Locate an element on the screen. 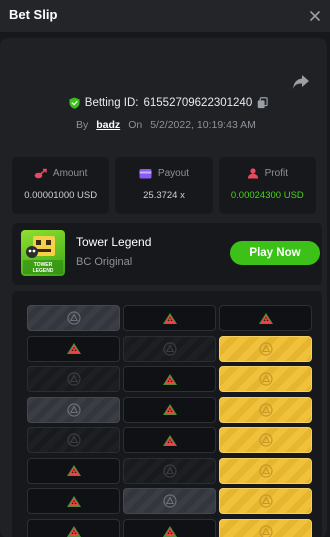 The image size is (330, 537). share-icon is located at coordinates (301, 82).